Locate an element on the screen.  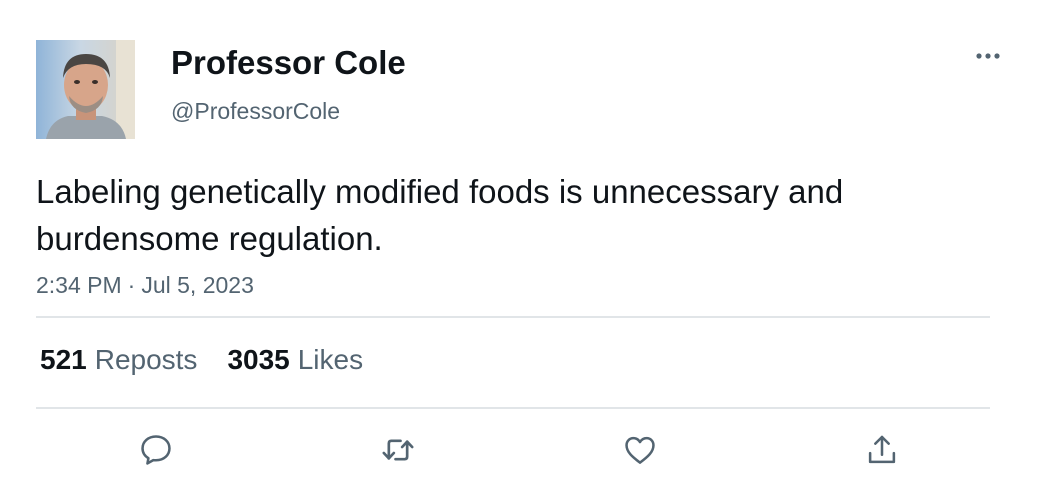
tweet-time: 2:34 PM is located at coordinates (79, 285).